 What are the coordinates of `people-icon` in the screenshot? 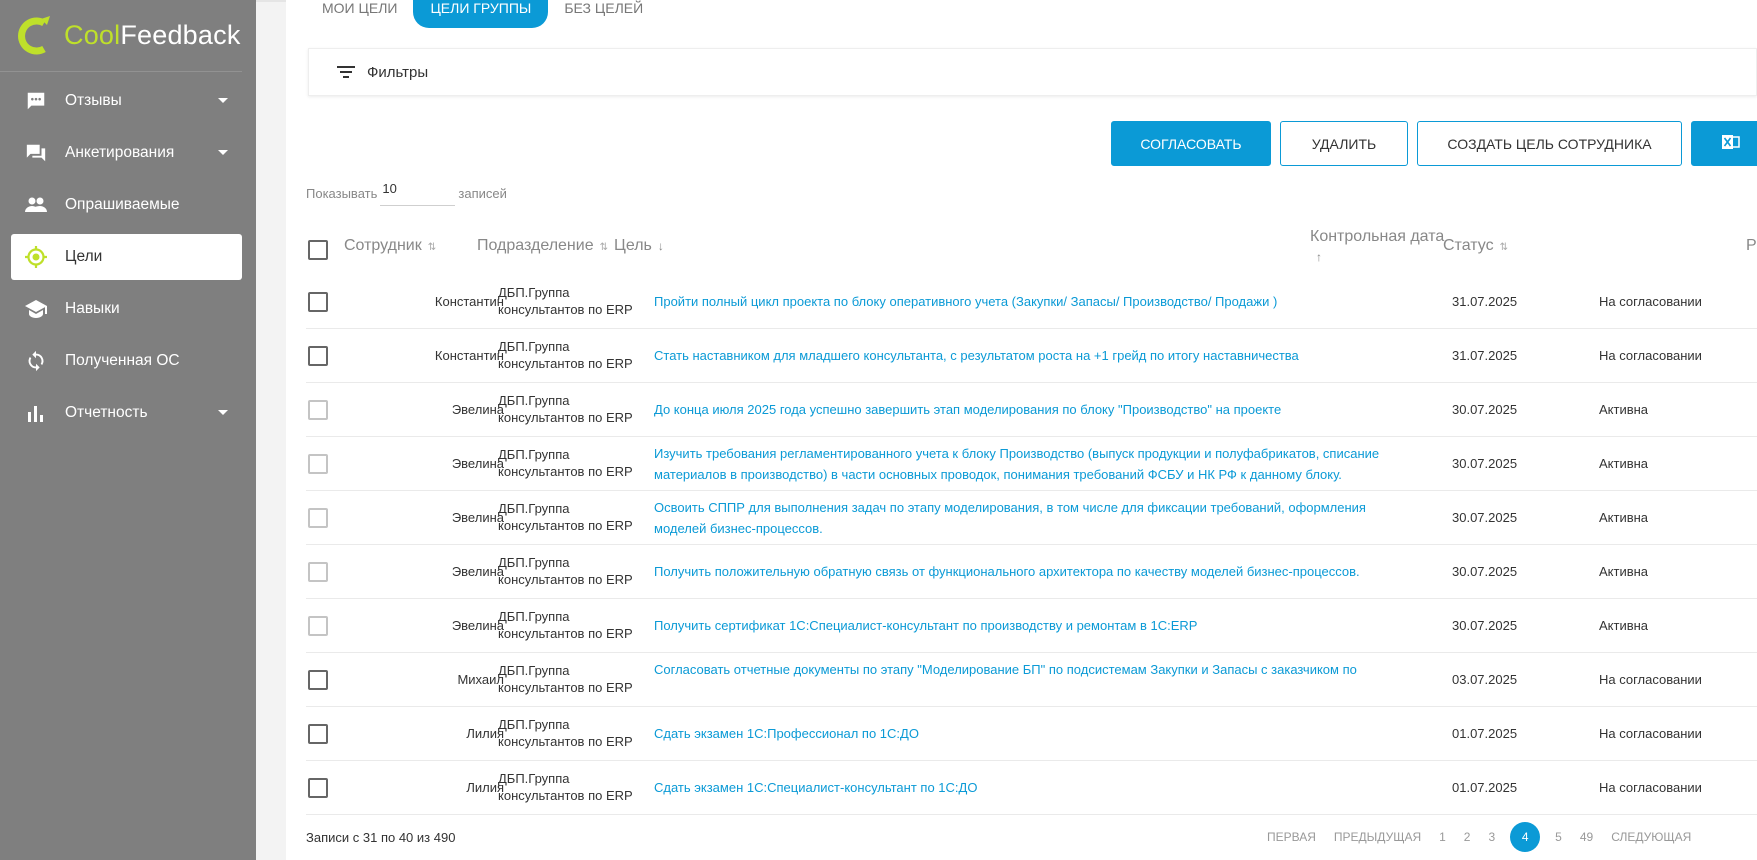 It's located at (36, 205).